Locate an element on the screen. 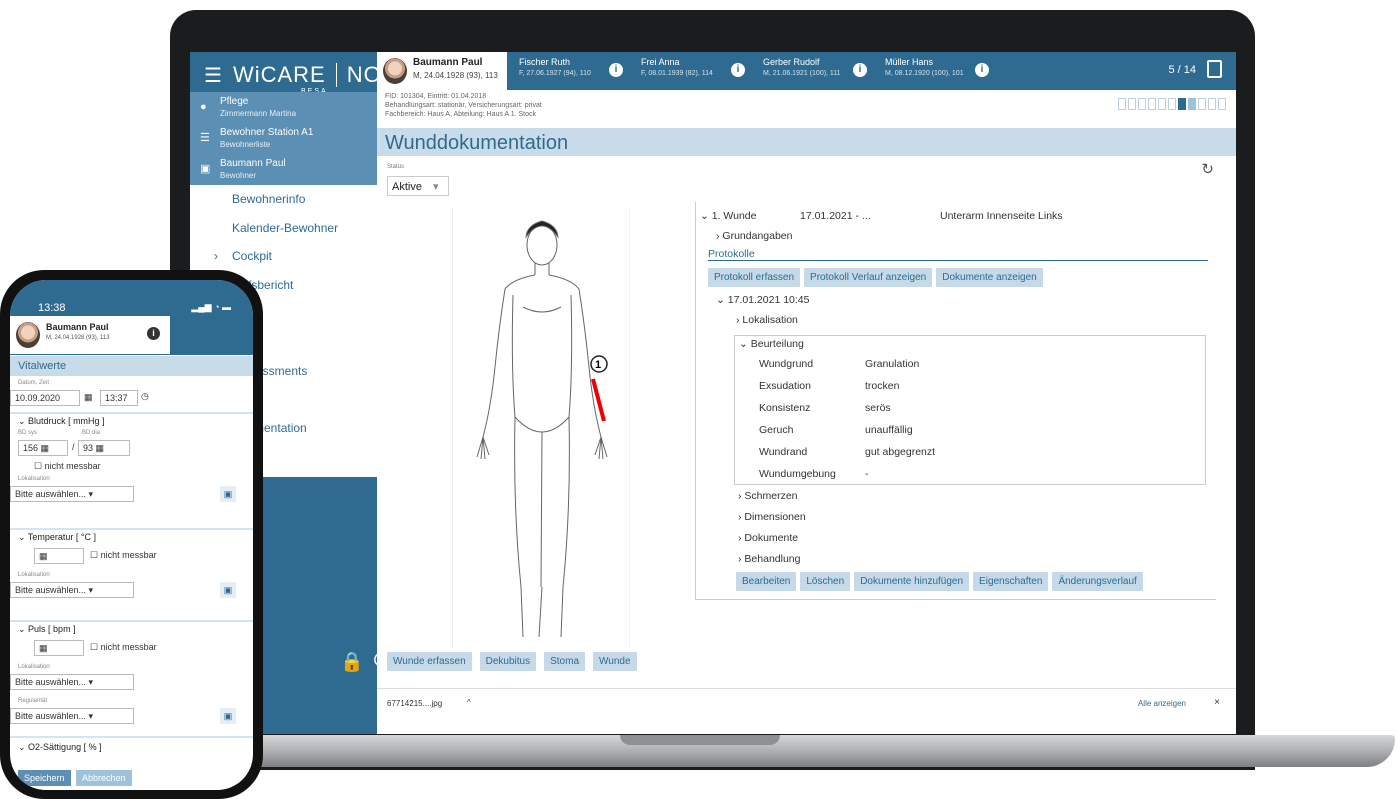 The width and height of the screenshot is (1398, 799). protokoll-entry: ⌄ 17.01.2021 10:45 is located at coordinates (762, 300).